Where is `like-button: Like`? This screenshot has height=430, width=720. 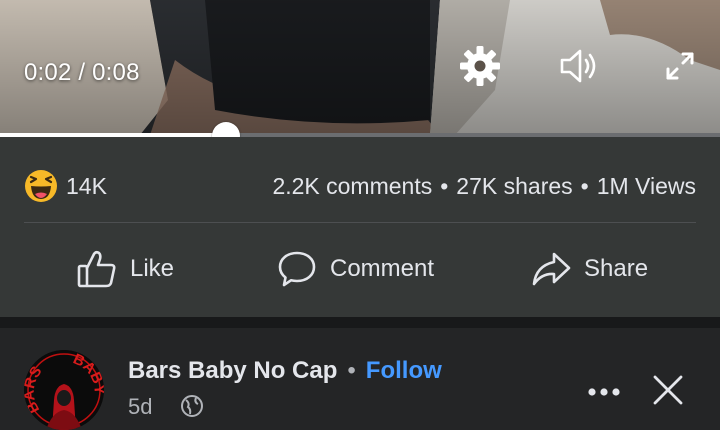 like-button: Like is located at coordinates (125, 269).